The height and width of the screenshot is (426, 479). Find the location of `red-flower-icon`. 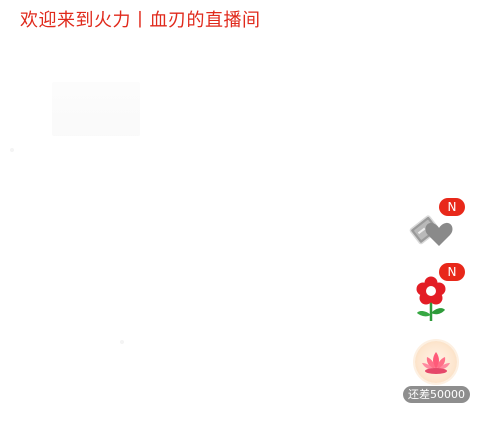

red-flower-icon is located at coordinates (431, 298).